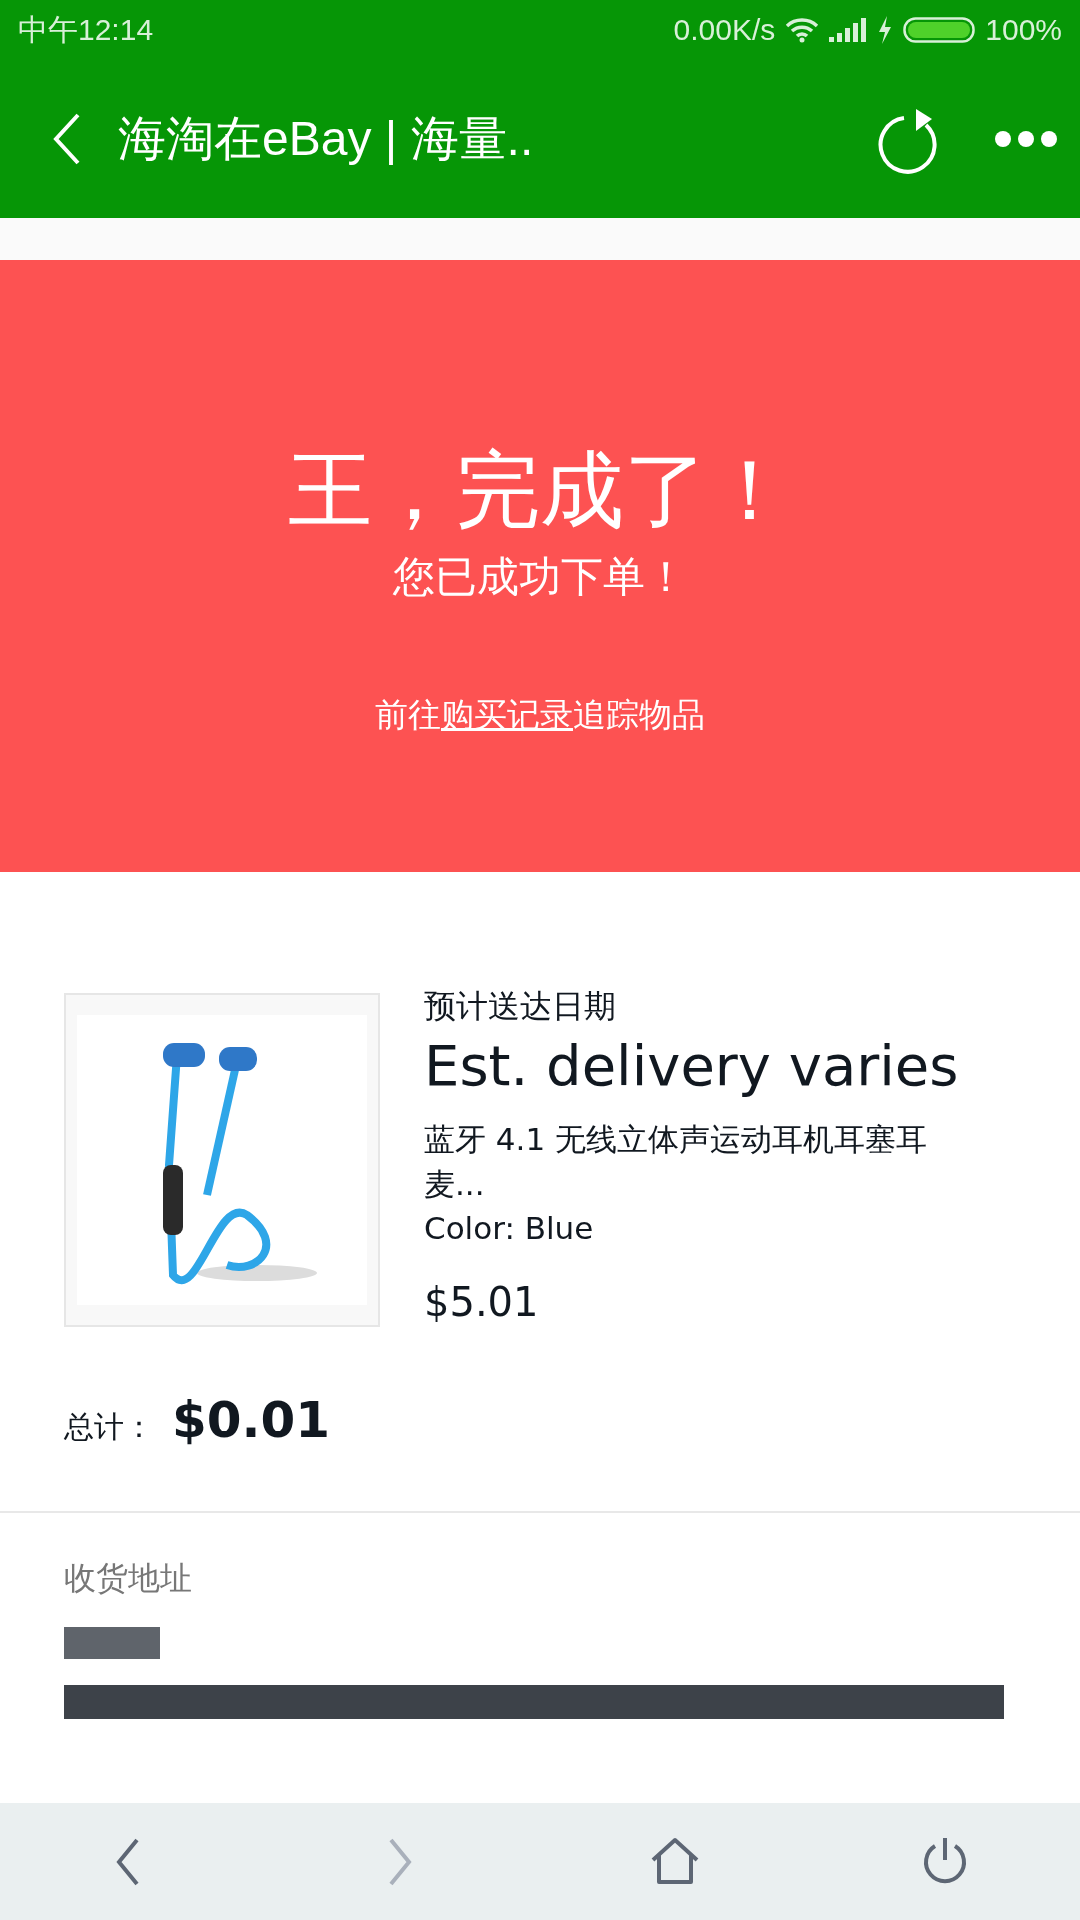 The height and width of the screenshot is (1920, 1080). Describe the element at coordinates (482, 1301) in the screenshot. I see `product-price: $5.01` at that location.